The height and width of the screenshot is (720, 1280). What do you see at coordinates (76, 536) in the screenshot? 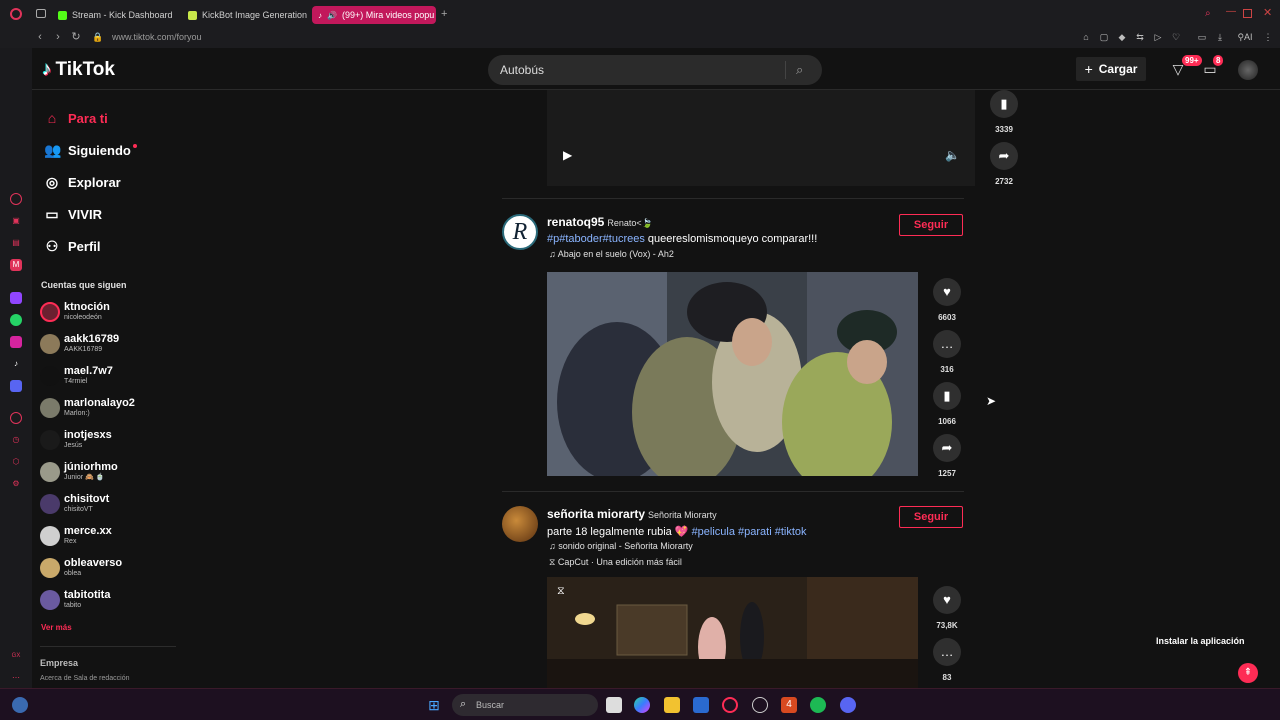
I see `following-account: merce.xx Rex` at bounding box center [76, 536].